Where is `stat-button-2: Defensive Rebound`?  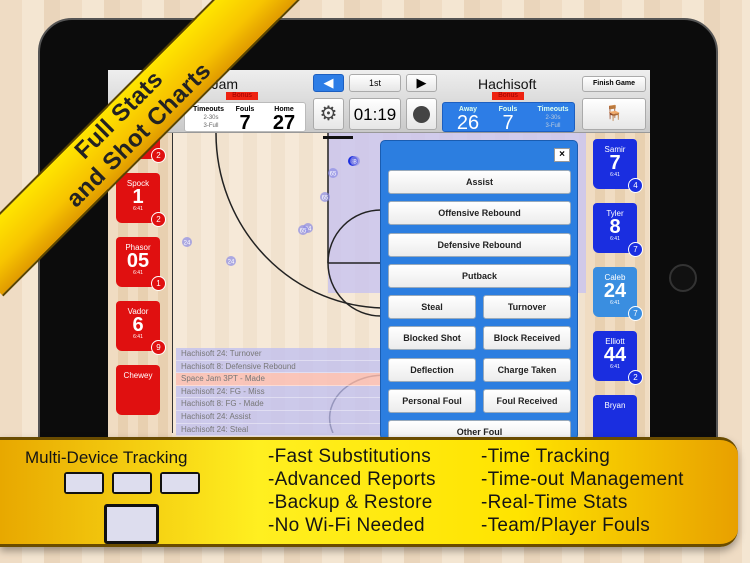
stat-button-2: Defensive Rebound is located at coordinates (479, 244).